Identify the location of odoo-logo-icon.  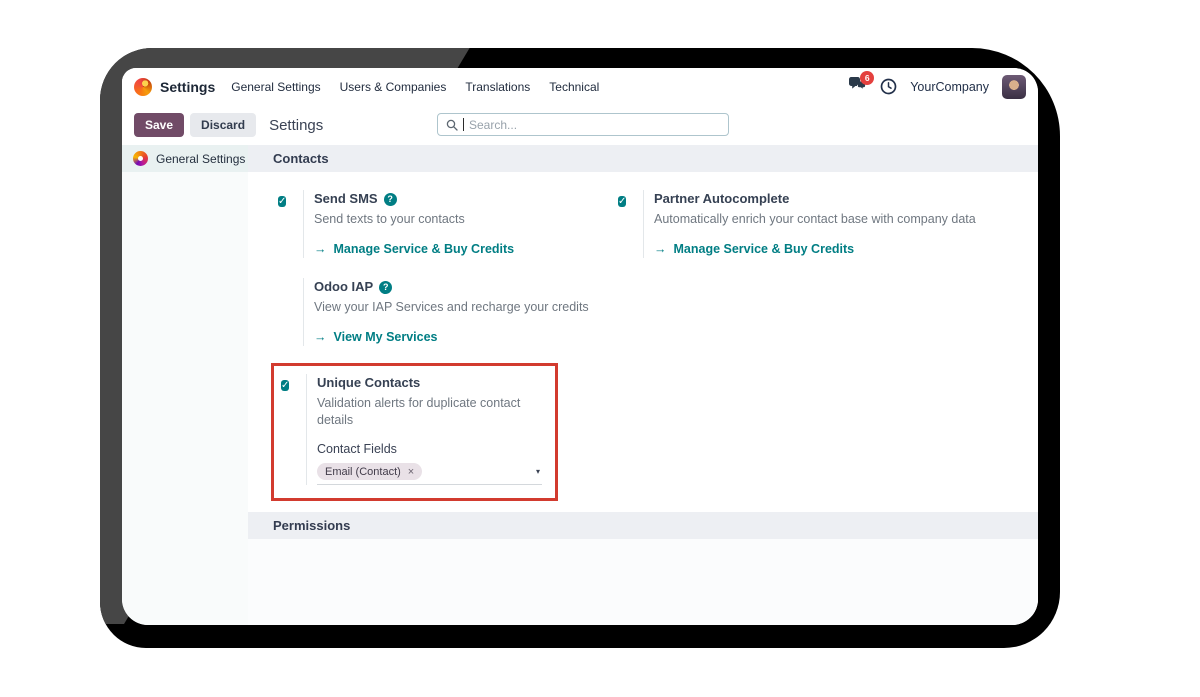
(143, 86).